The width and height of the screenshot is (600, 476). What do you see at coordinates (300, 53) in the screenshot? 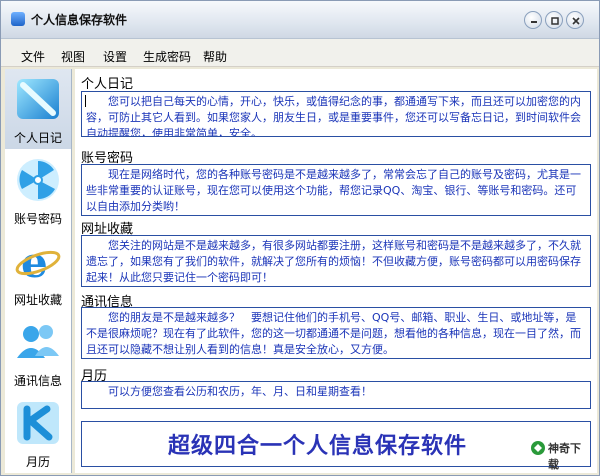
I see `menu-bar: 文件 视图 设置 生成密码 帮助` at bounding box center [300, 53].